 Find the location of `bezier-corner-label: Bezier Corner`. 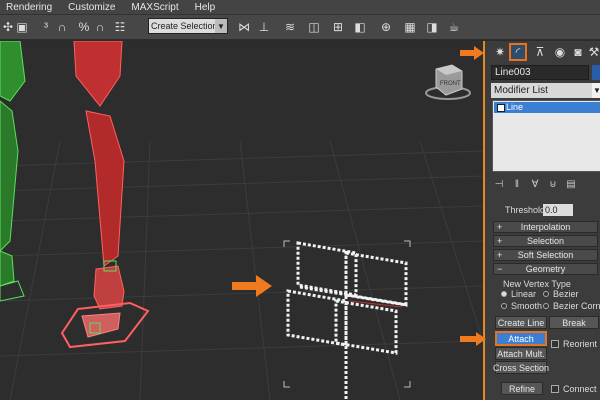

bezier-corner-label: Bezier Corner is located at coordinates (576, 306).